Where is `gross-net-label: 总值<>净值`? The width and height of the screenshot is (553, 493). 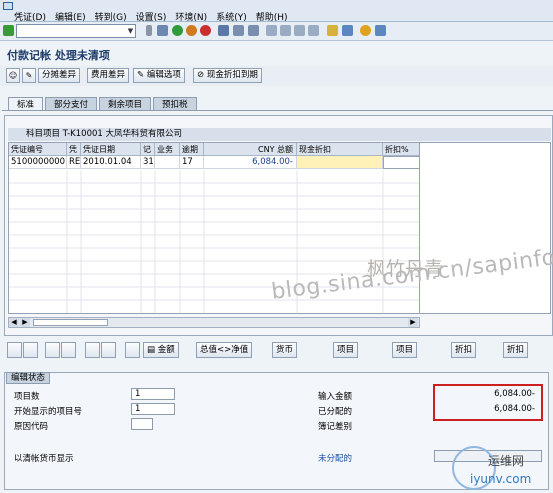
gross-net-label: 总值<>净值 is located at coordinates (224, 350).